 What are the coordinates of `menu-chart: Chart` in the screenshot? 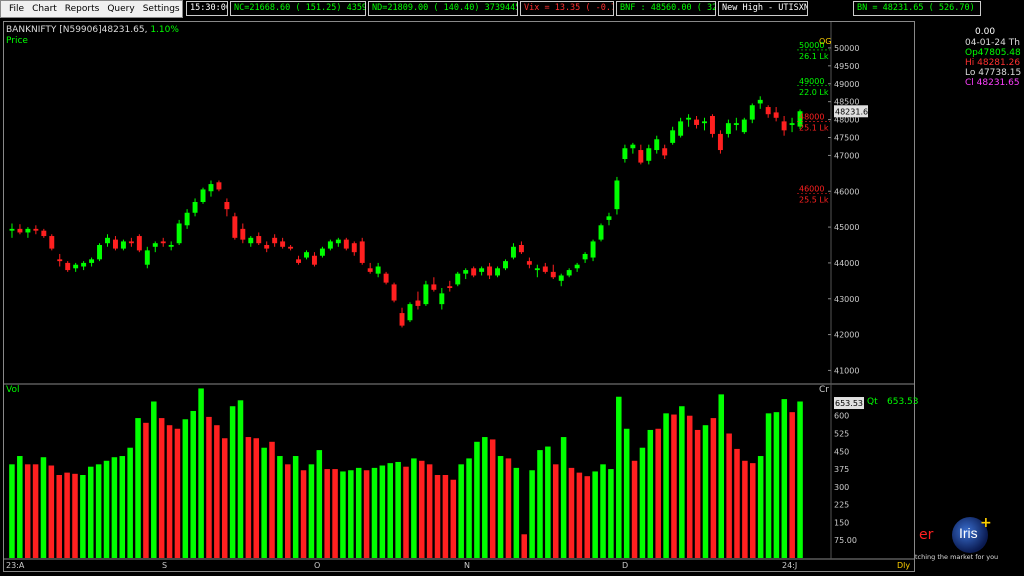 It's located at (44, 9).